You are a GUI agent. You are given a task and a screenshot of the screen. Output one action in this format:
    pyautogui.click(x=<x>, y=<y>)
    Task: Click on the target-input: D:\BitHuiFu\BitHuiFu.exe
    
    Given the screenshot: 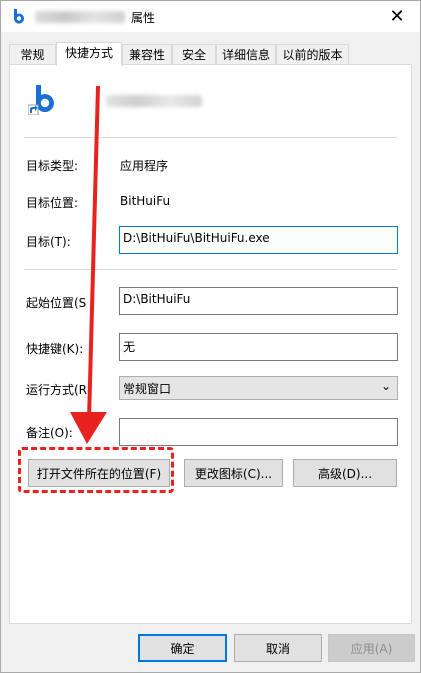 What is the action you would take?
    pyautogui.click(x=258, y=240)
    